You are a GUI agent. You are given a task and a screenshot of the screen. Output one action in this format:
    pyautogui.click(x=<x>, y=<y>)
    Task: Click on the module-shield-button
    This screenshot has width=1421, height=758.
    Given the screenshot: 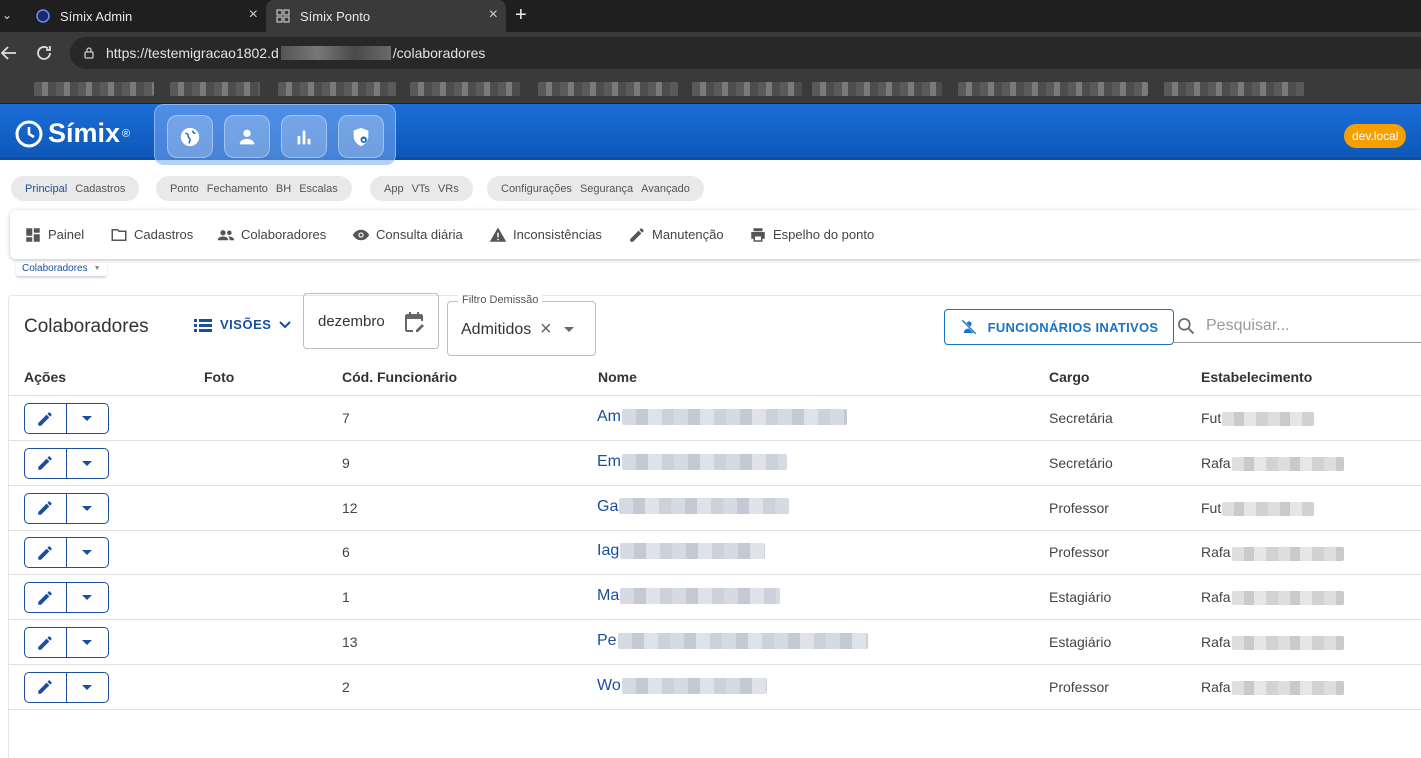 What is the action you would take?
    pyautogui.click(x=361, y=136)
    